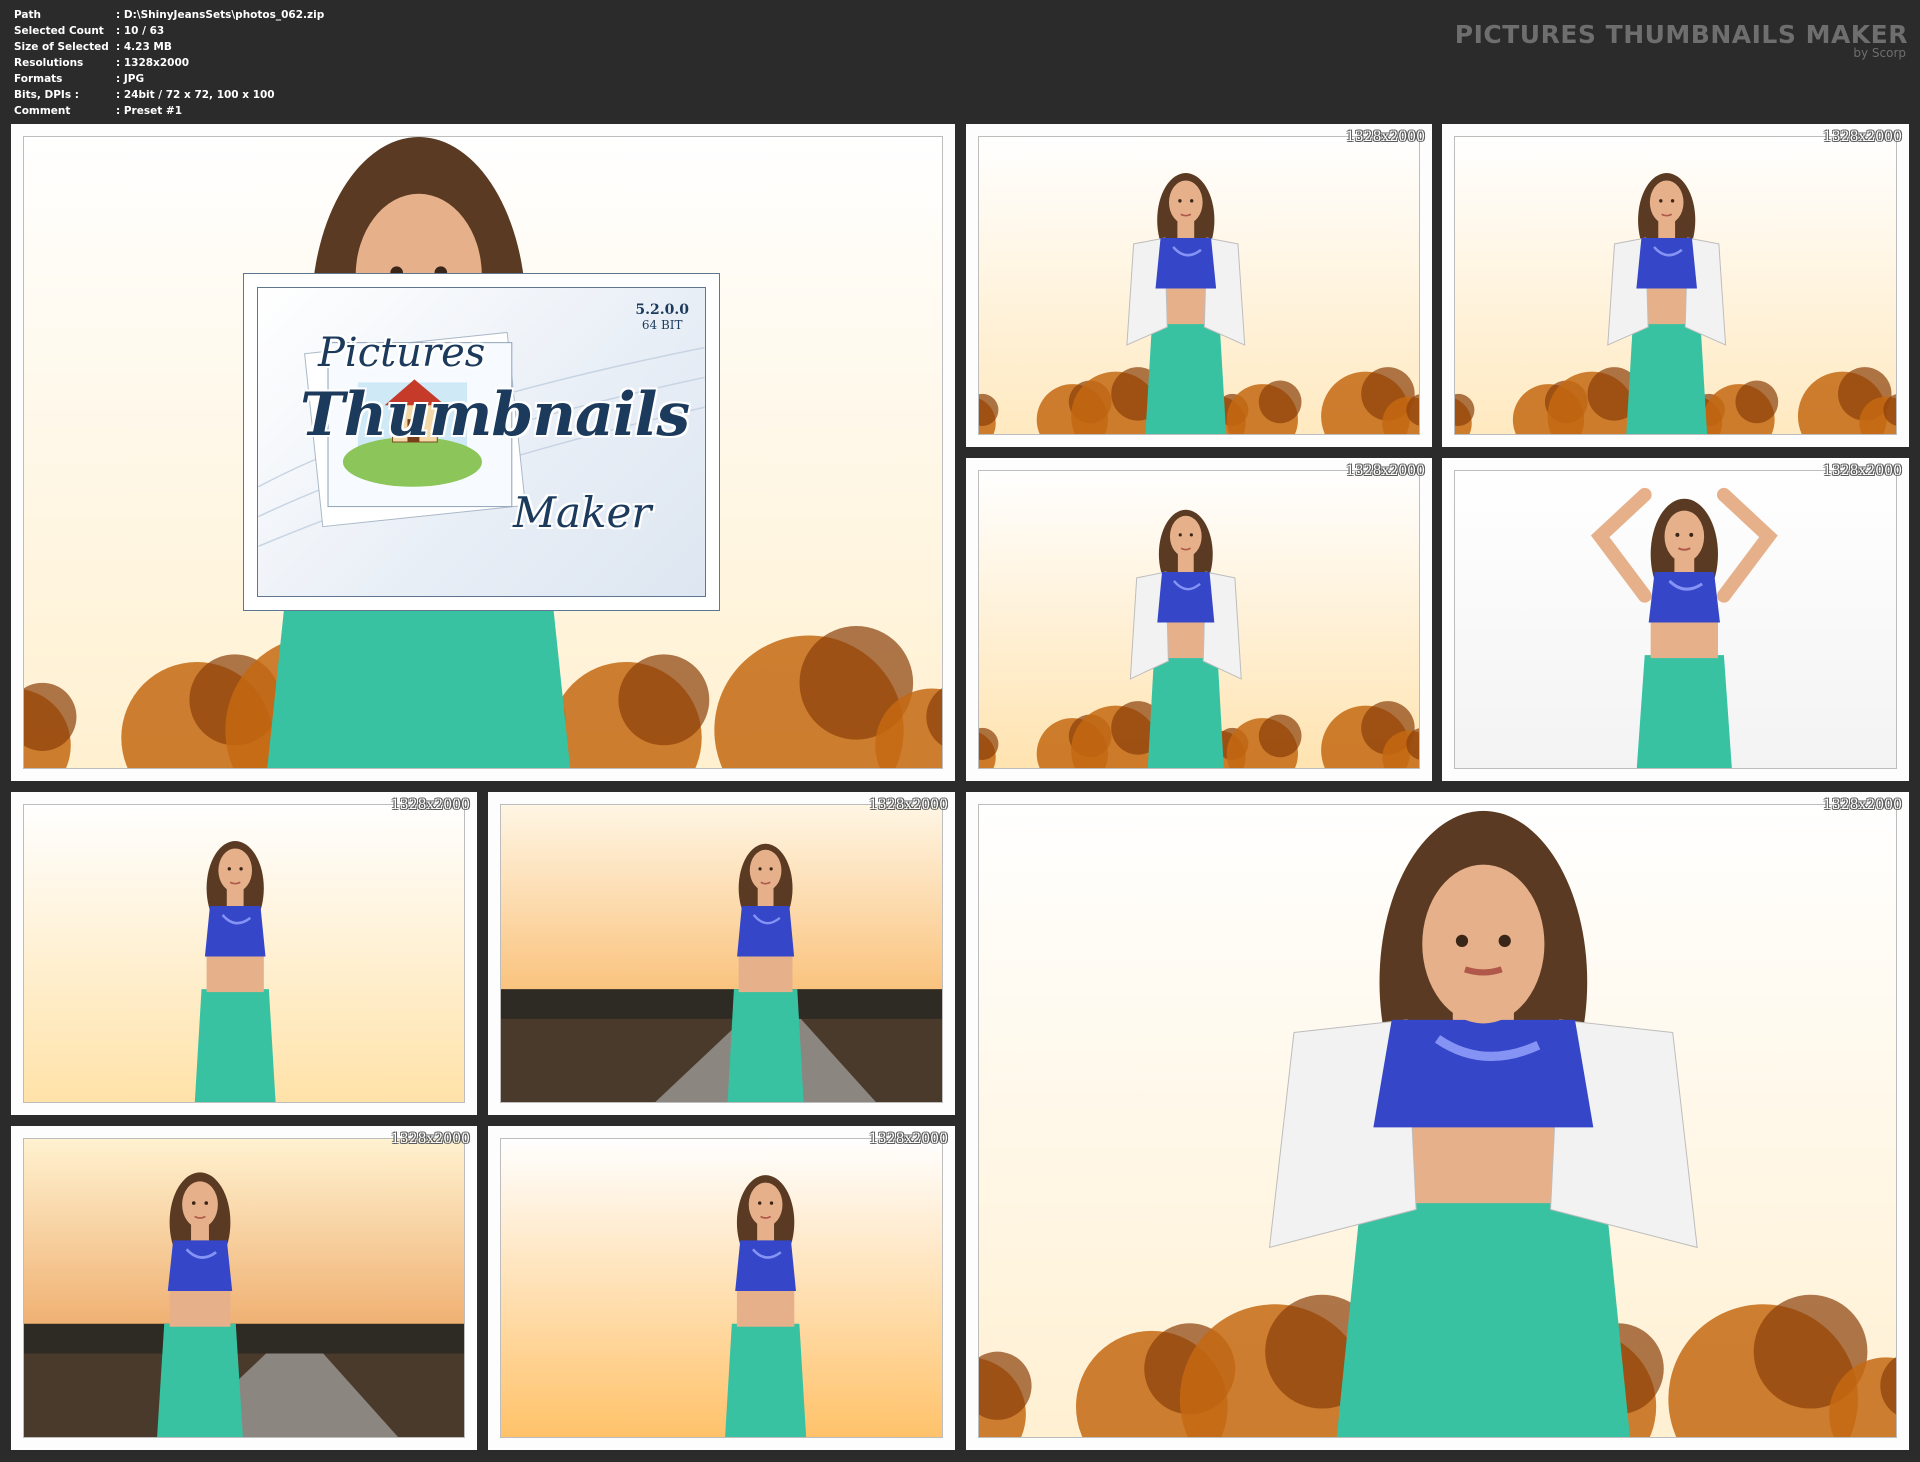  I want to click on info-value: : D:\ShinyJeansSets\photos_062.zip, so click(220, 15).